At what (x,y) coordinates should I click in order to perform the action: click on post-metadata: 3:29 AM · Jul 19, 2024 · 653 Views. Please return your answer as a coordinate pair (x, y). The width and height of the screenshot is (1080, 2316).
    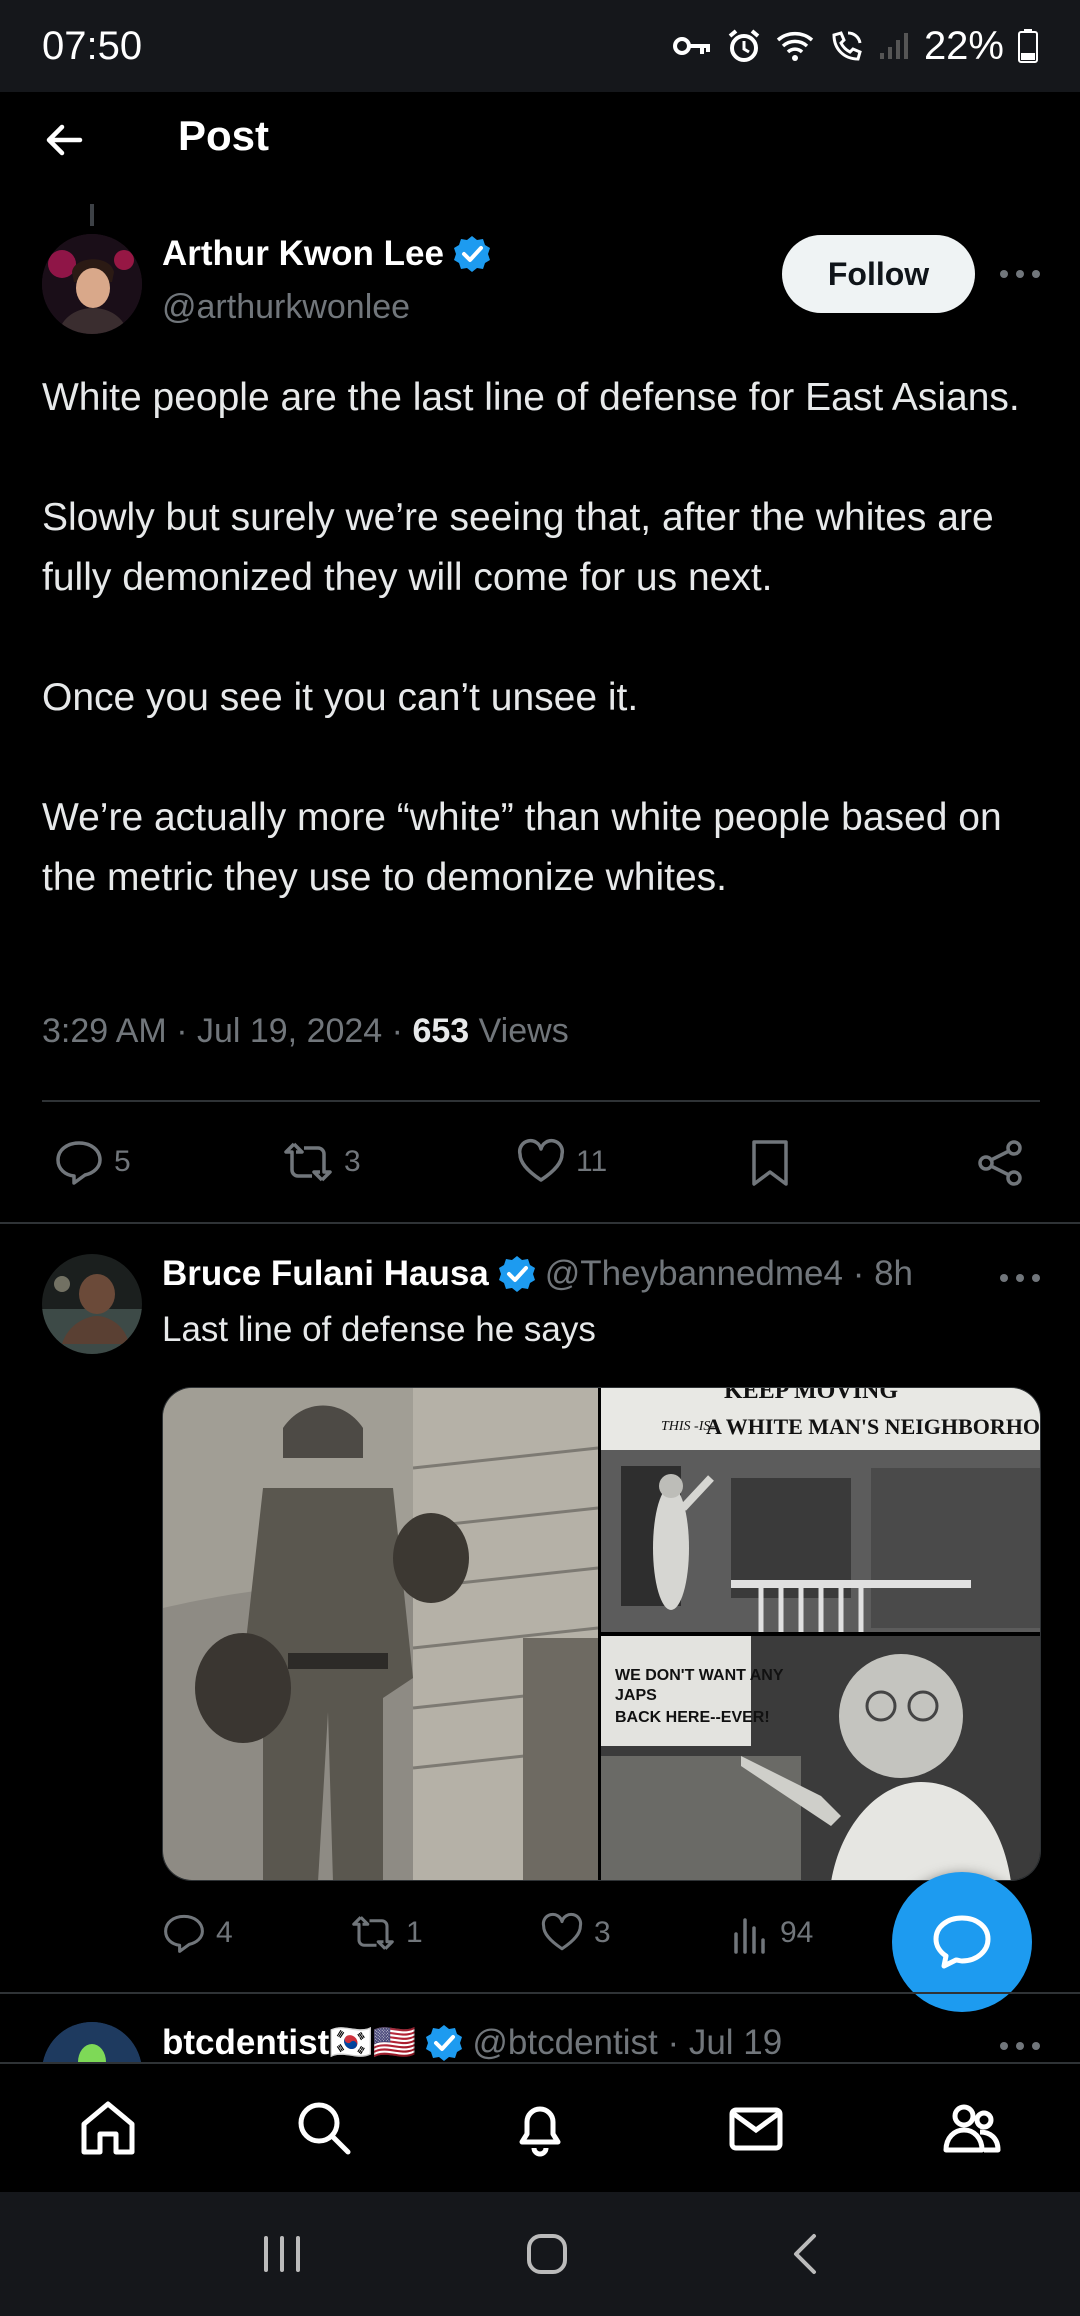
    Looking at the image, I should click on (305, 1031).